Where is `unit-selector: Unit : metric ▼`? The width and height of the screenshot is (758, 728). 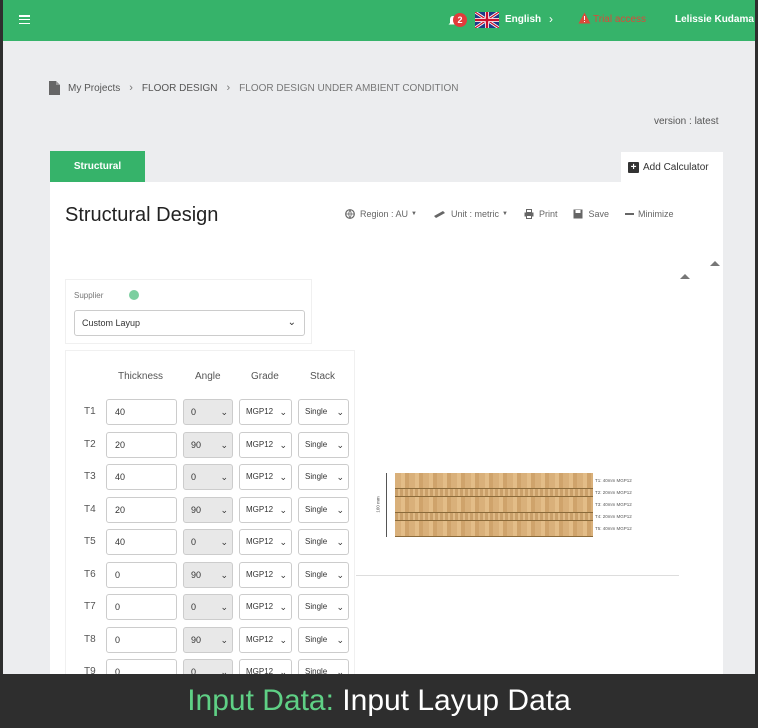
unit-selector: Unit : metric ▼ is located at coordinates (470, 214).